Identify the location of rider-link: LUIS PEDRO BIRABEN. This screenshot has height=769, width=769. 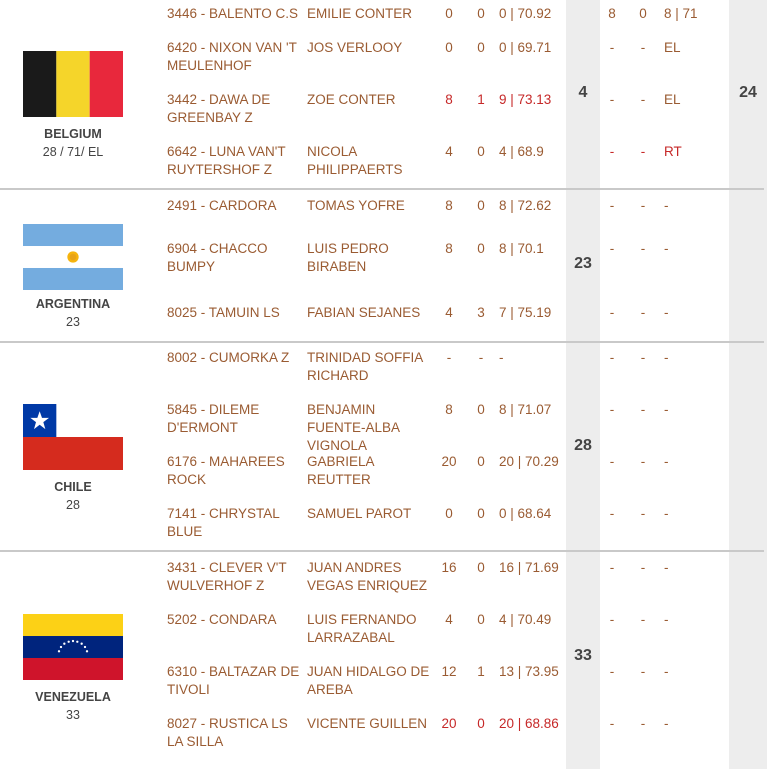
(371, 258).